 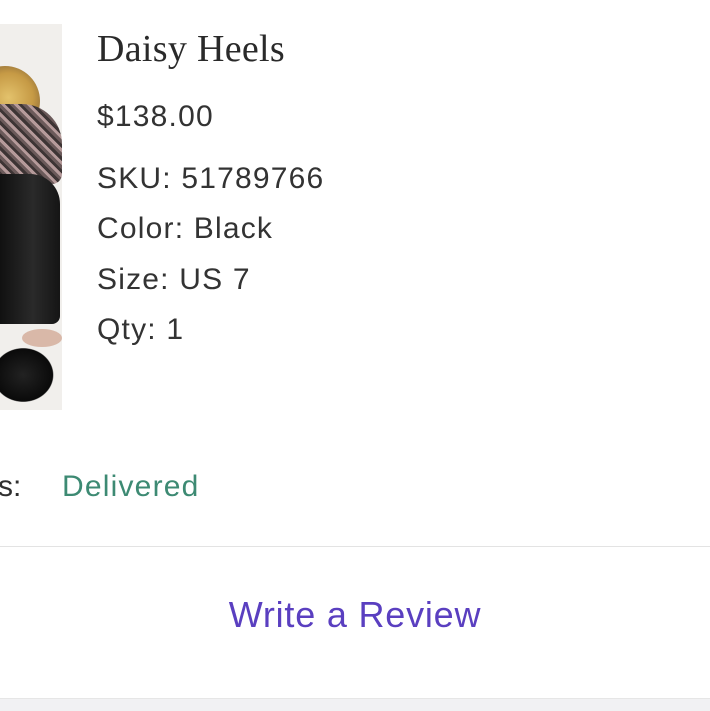 I want to click on legging-detail, so click(x=30, y=249).